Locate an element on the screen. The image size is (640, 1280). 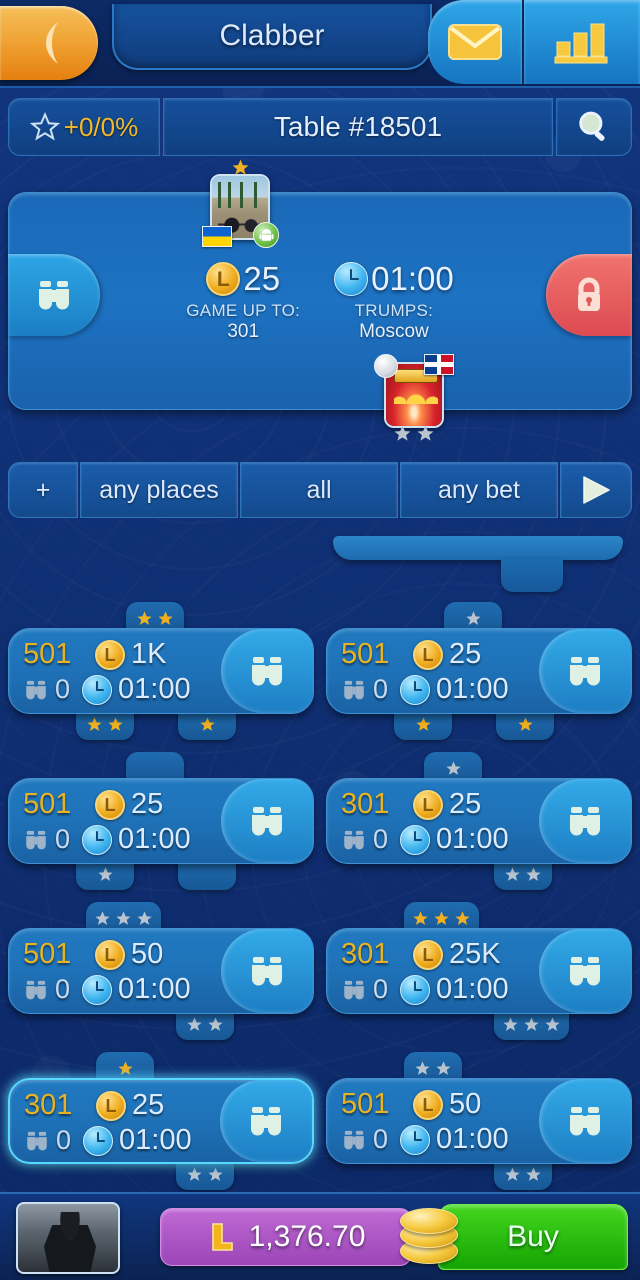
filter-places-button: any places is located at coordinates (159, 490).